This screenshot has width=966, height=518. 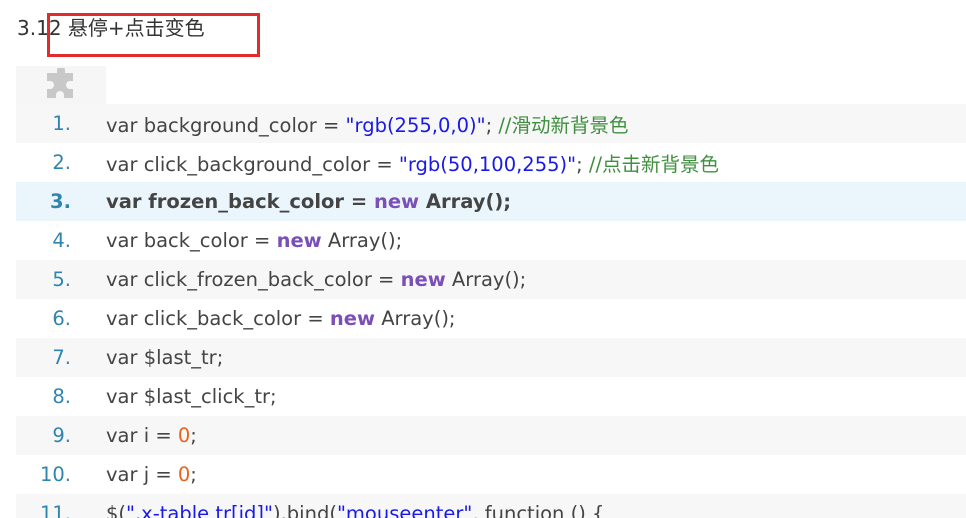 What do you see at coordinates (33, 28) in the screenshot?
I see `section-number: 3.1` at bounding box center [33, 28].